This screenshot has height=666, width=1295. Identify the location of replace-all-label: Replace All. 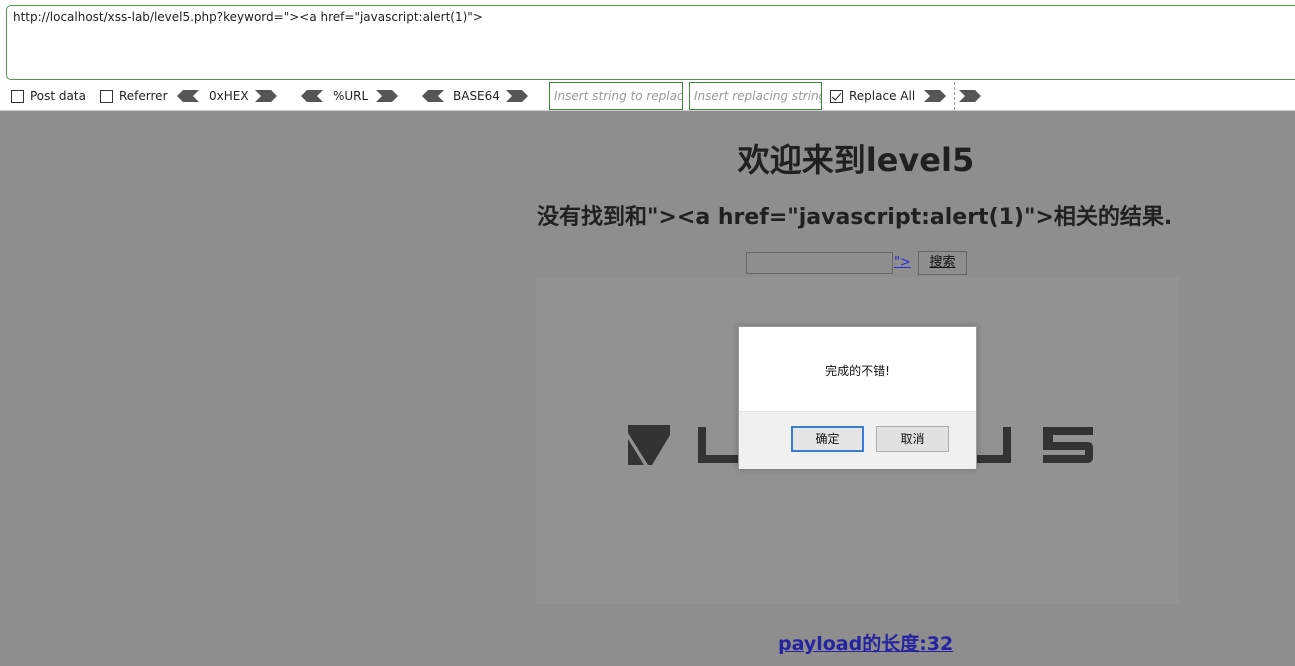
(882, 96).